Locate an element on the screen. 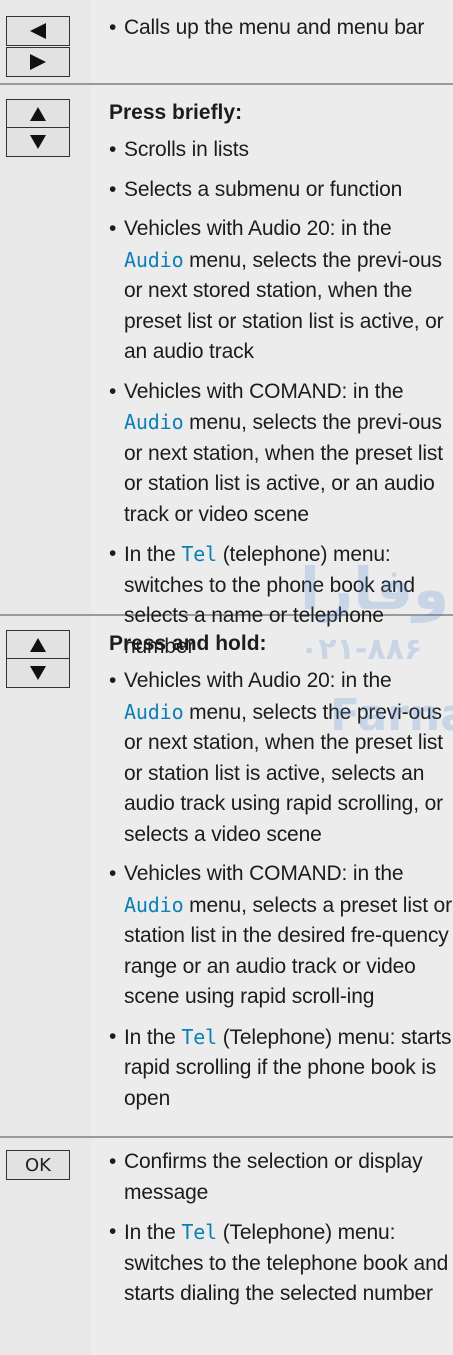  ok-key: OK is located at coordinates (38, 1165).